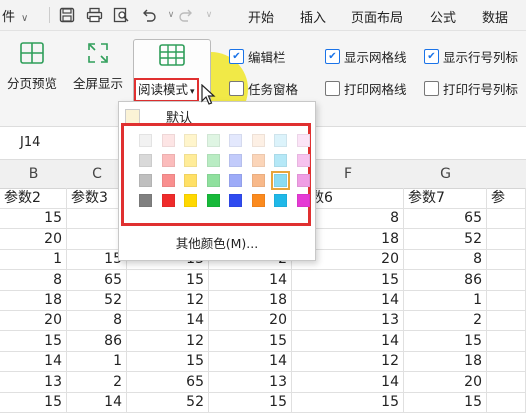  I want to click on column-header: G, so click(446, 174).